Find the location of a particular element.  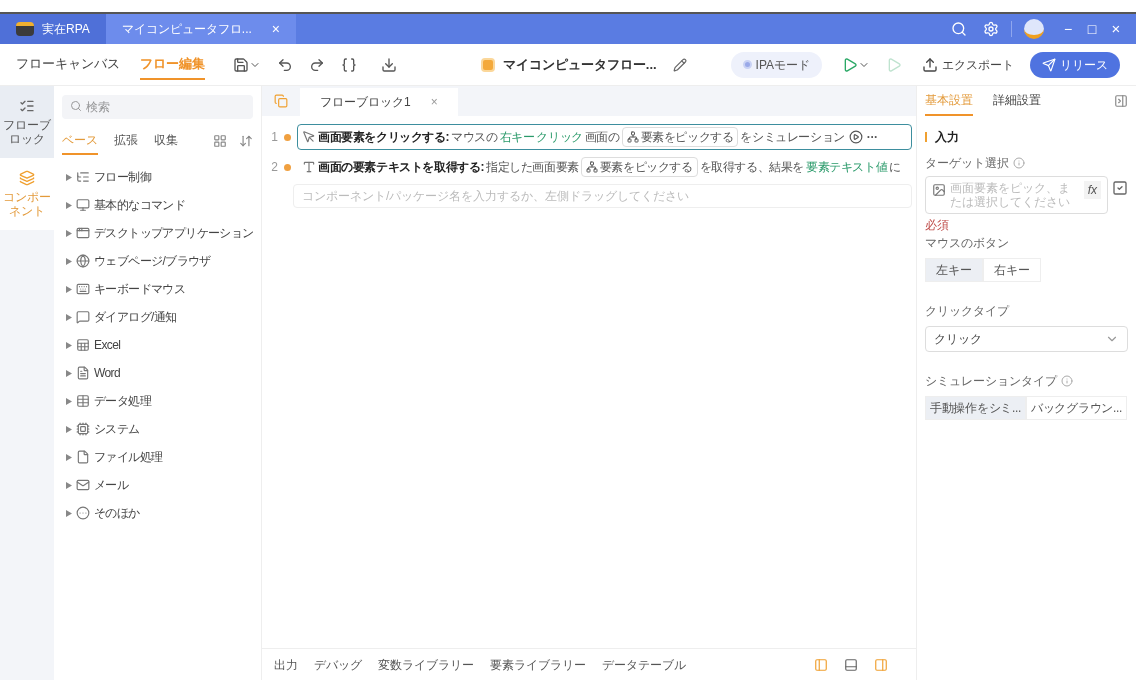

bottom-tab: データテーブル is located at coordinates (644, 664).